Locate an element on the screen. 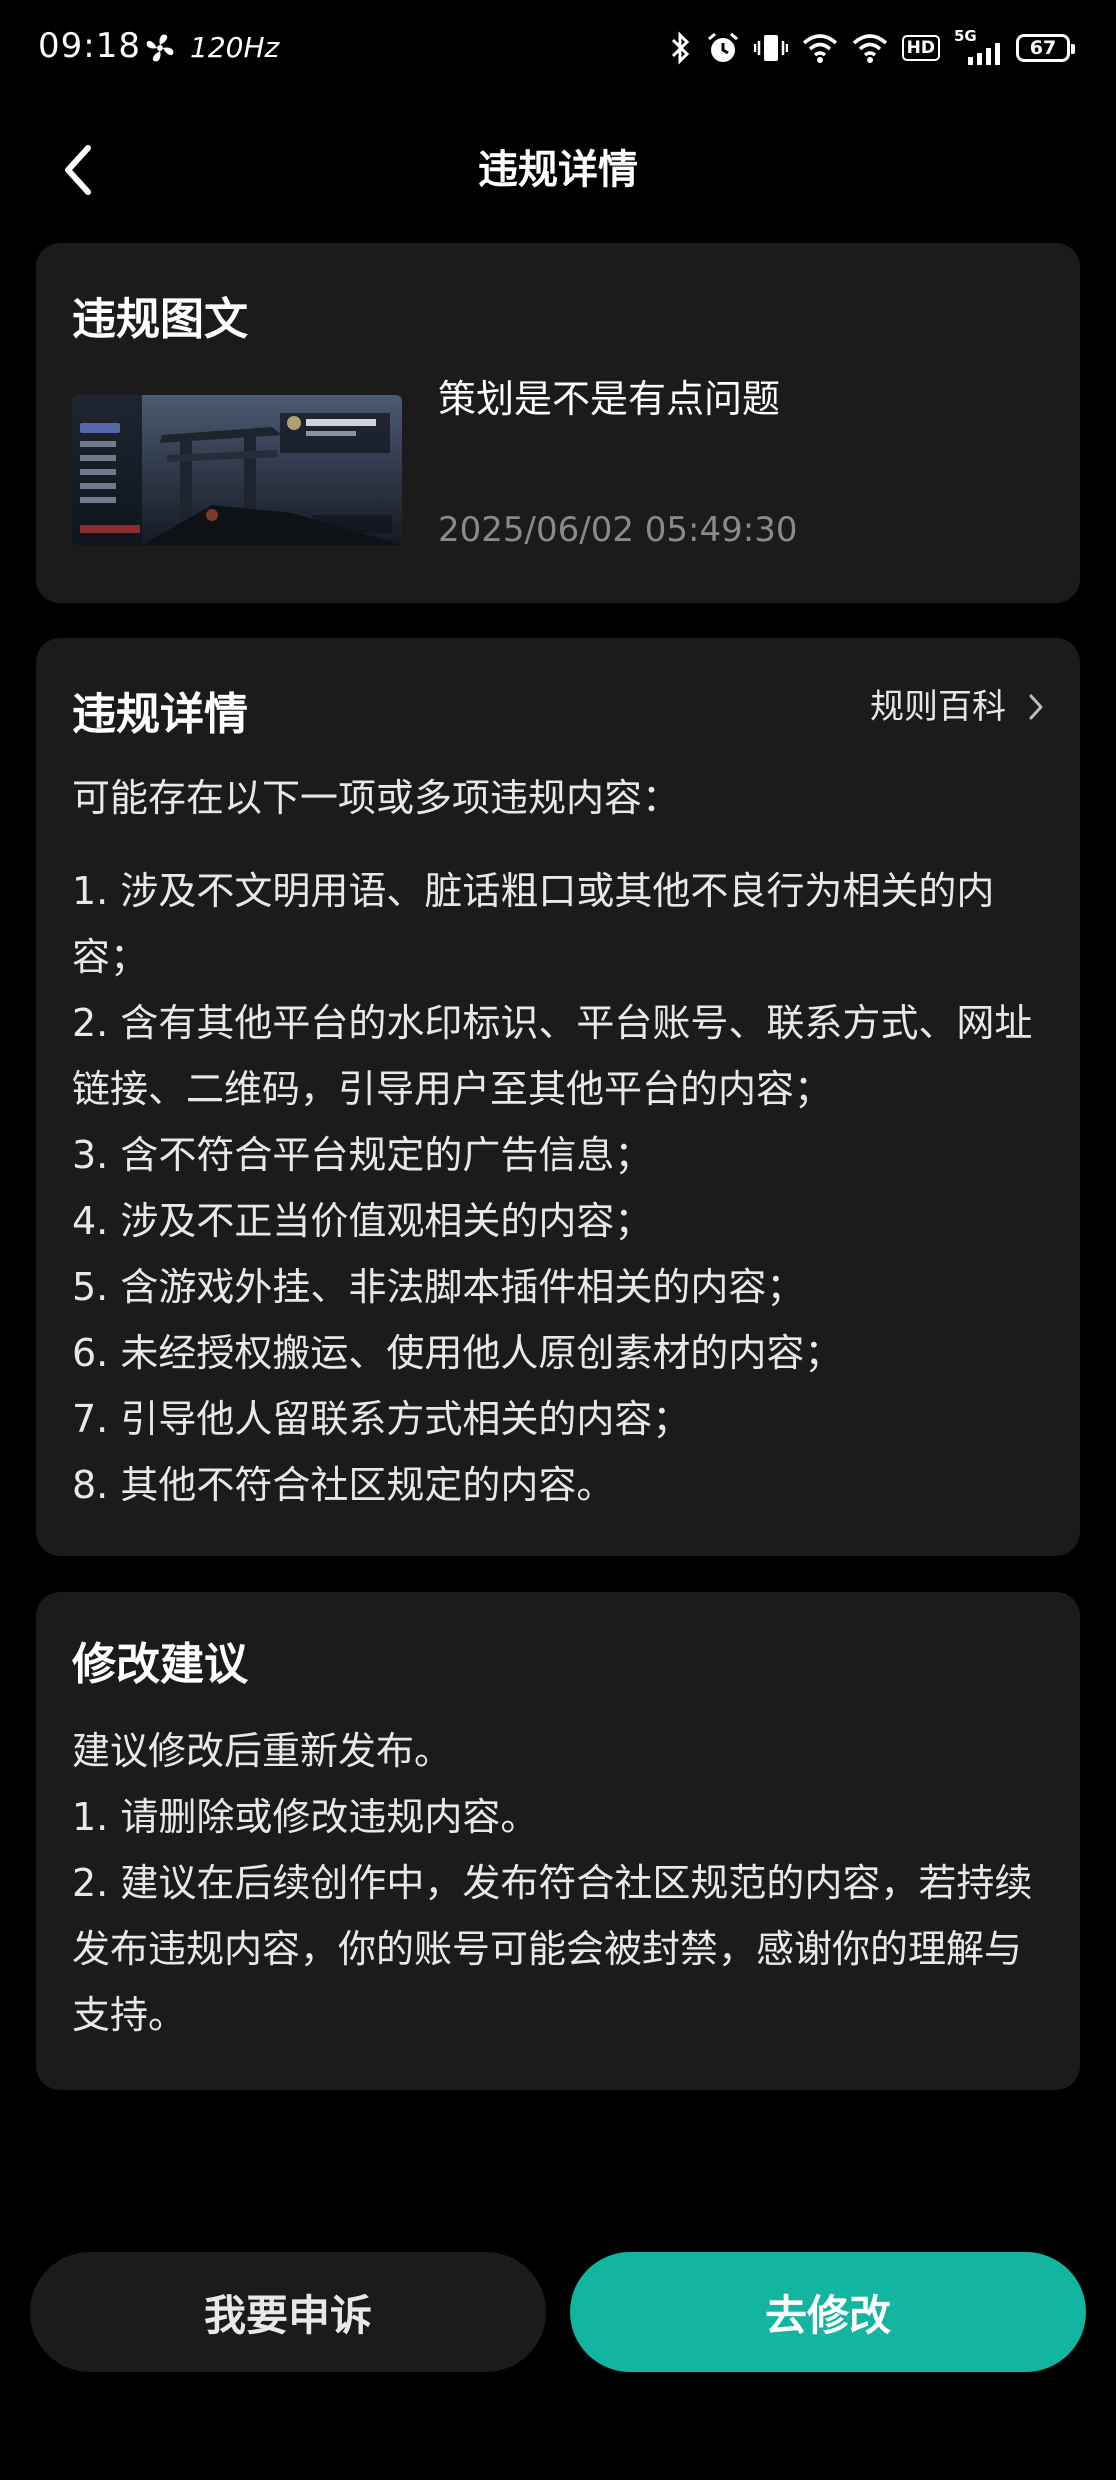 Image resolution: width=1116 pixels, height=2480 pixels. alarm-icon is located at coordinates (722, 47).